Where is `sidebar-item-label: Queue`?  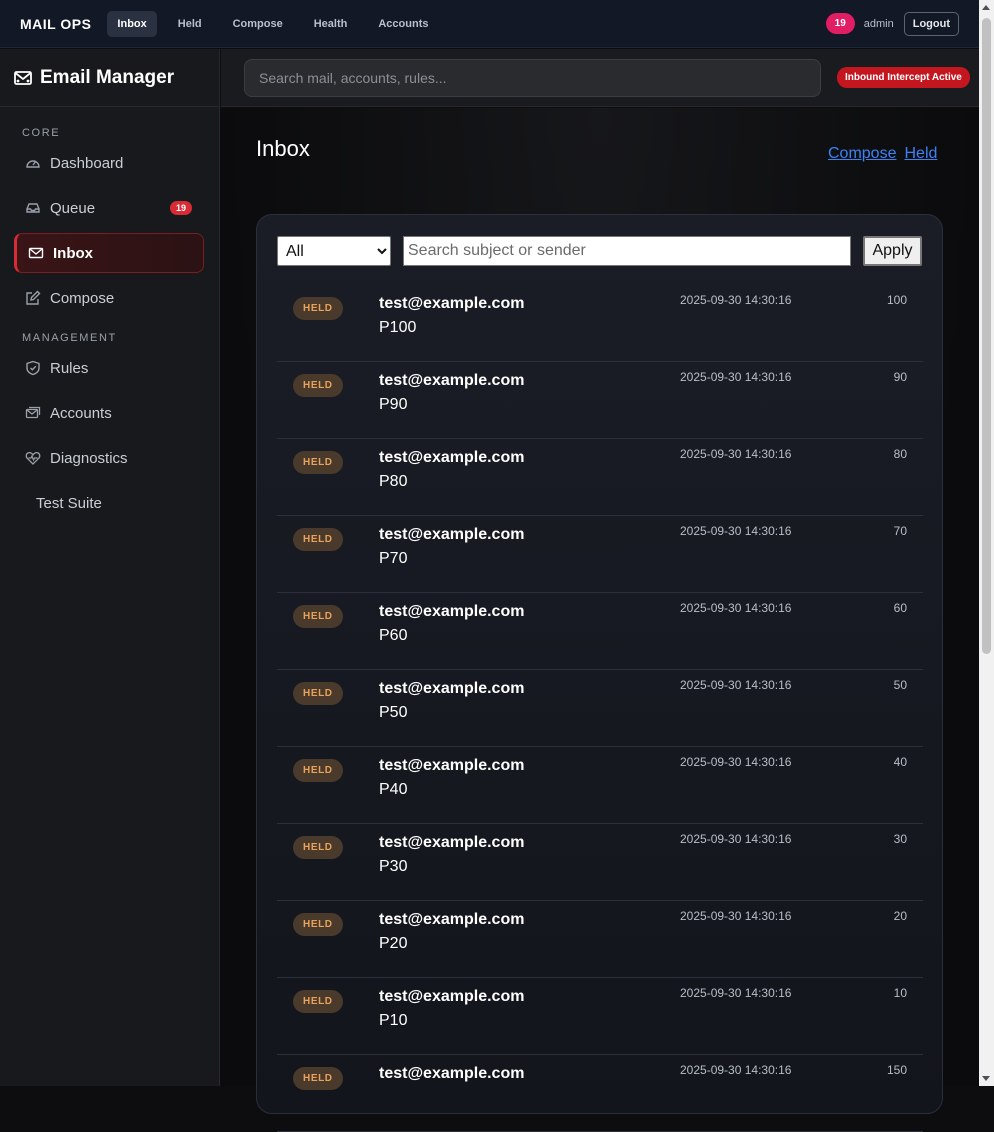
sidebar-item-label: Queue is located at coordinates (73, 208).